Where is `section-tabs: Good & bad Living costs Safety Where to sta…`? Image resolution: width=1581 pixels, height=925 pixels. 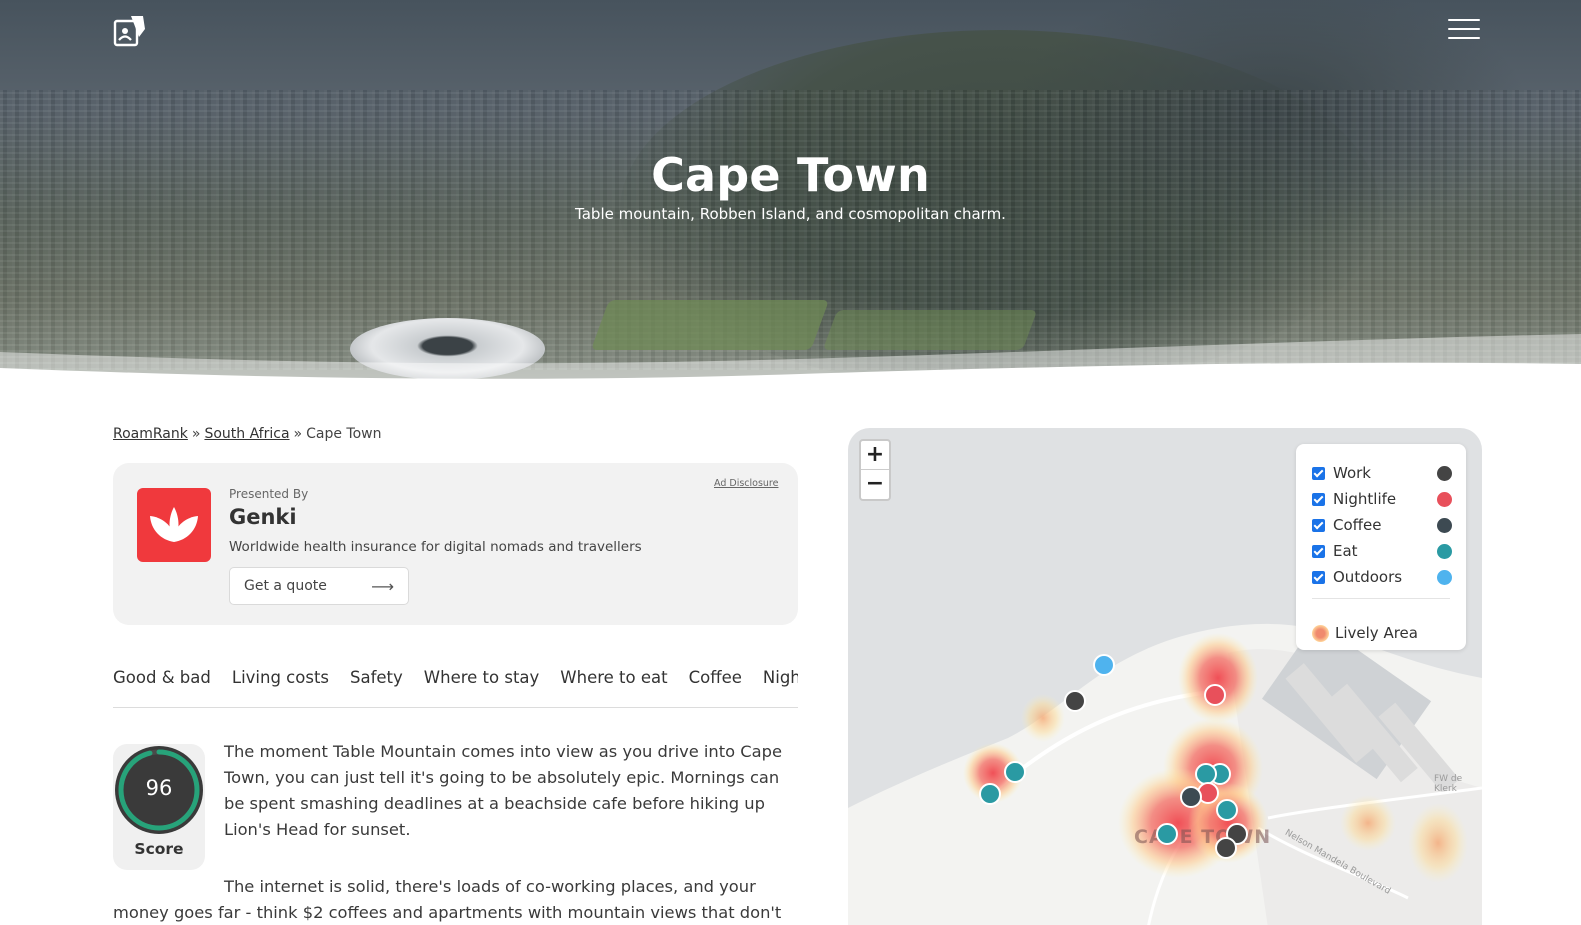
section-tabs: Good & bad Living costs Safety Where to sta… is located at coordinates (455, 688).